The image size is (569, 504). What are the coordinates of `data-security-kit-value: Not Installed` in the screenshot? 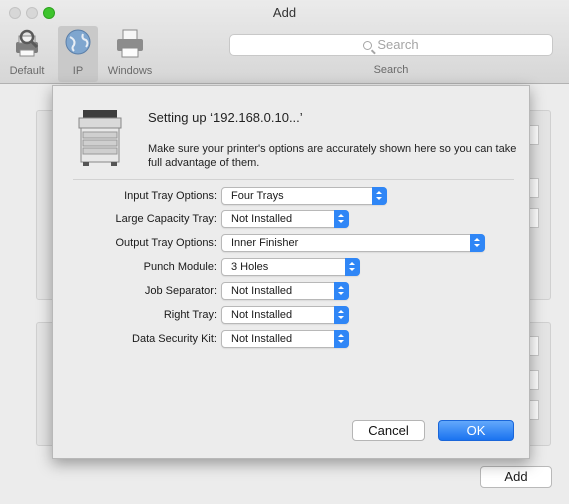 It's located at (262, 339).